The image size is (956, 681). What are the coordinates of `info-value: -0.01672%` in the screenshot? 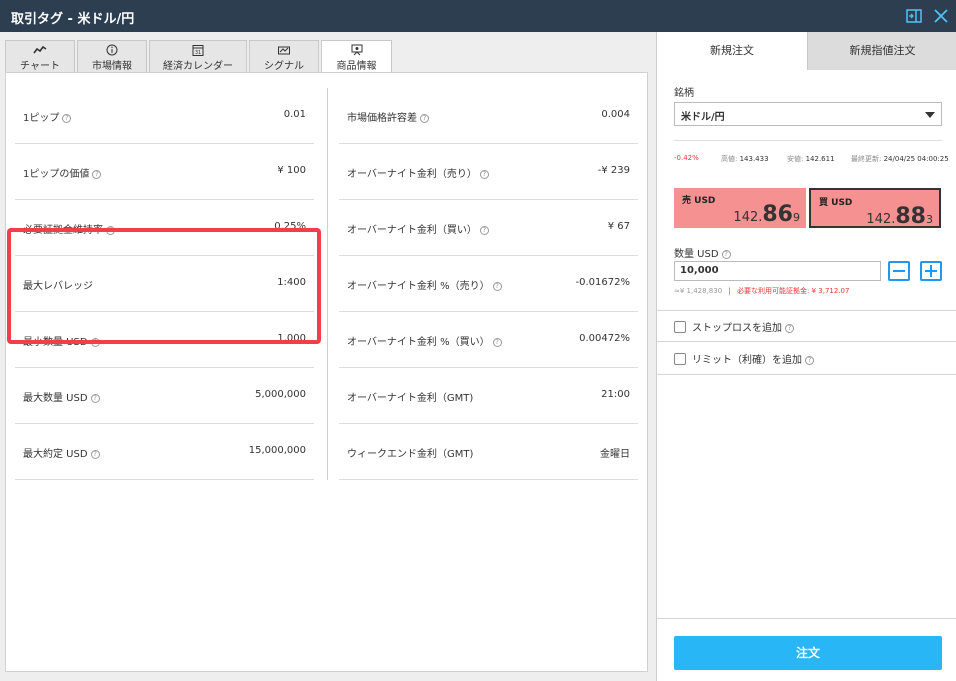 It's located at (602, 282).